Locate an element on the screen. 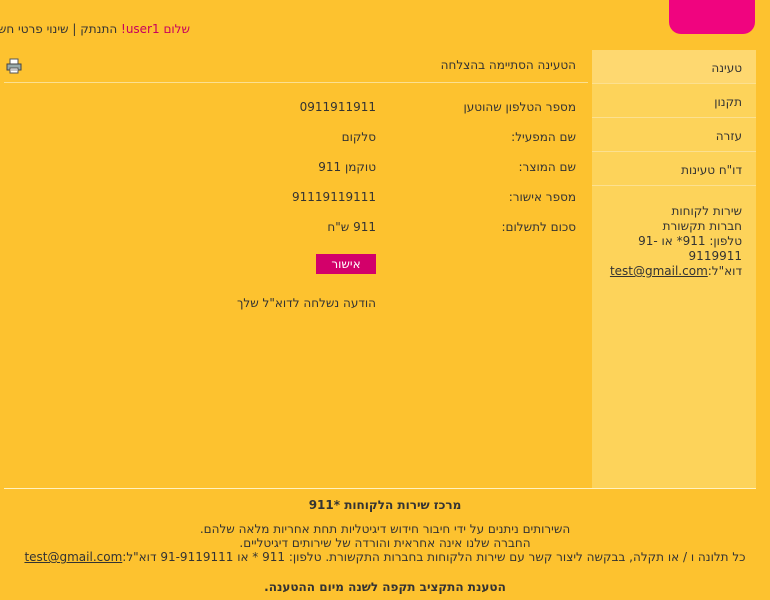 Image resolution: width=770 pixels, height=600 pixels. sidebar-item-charge: טעינה is located at coordinates (674, 67).